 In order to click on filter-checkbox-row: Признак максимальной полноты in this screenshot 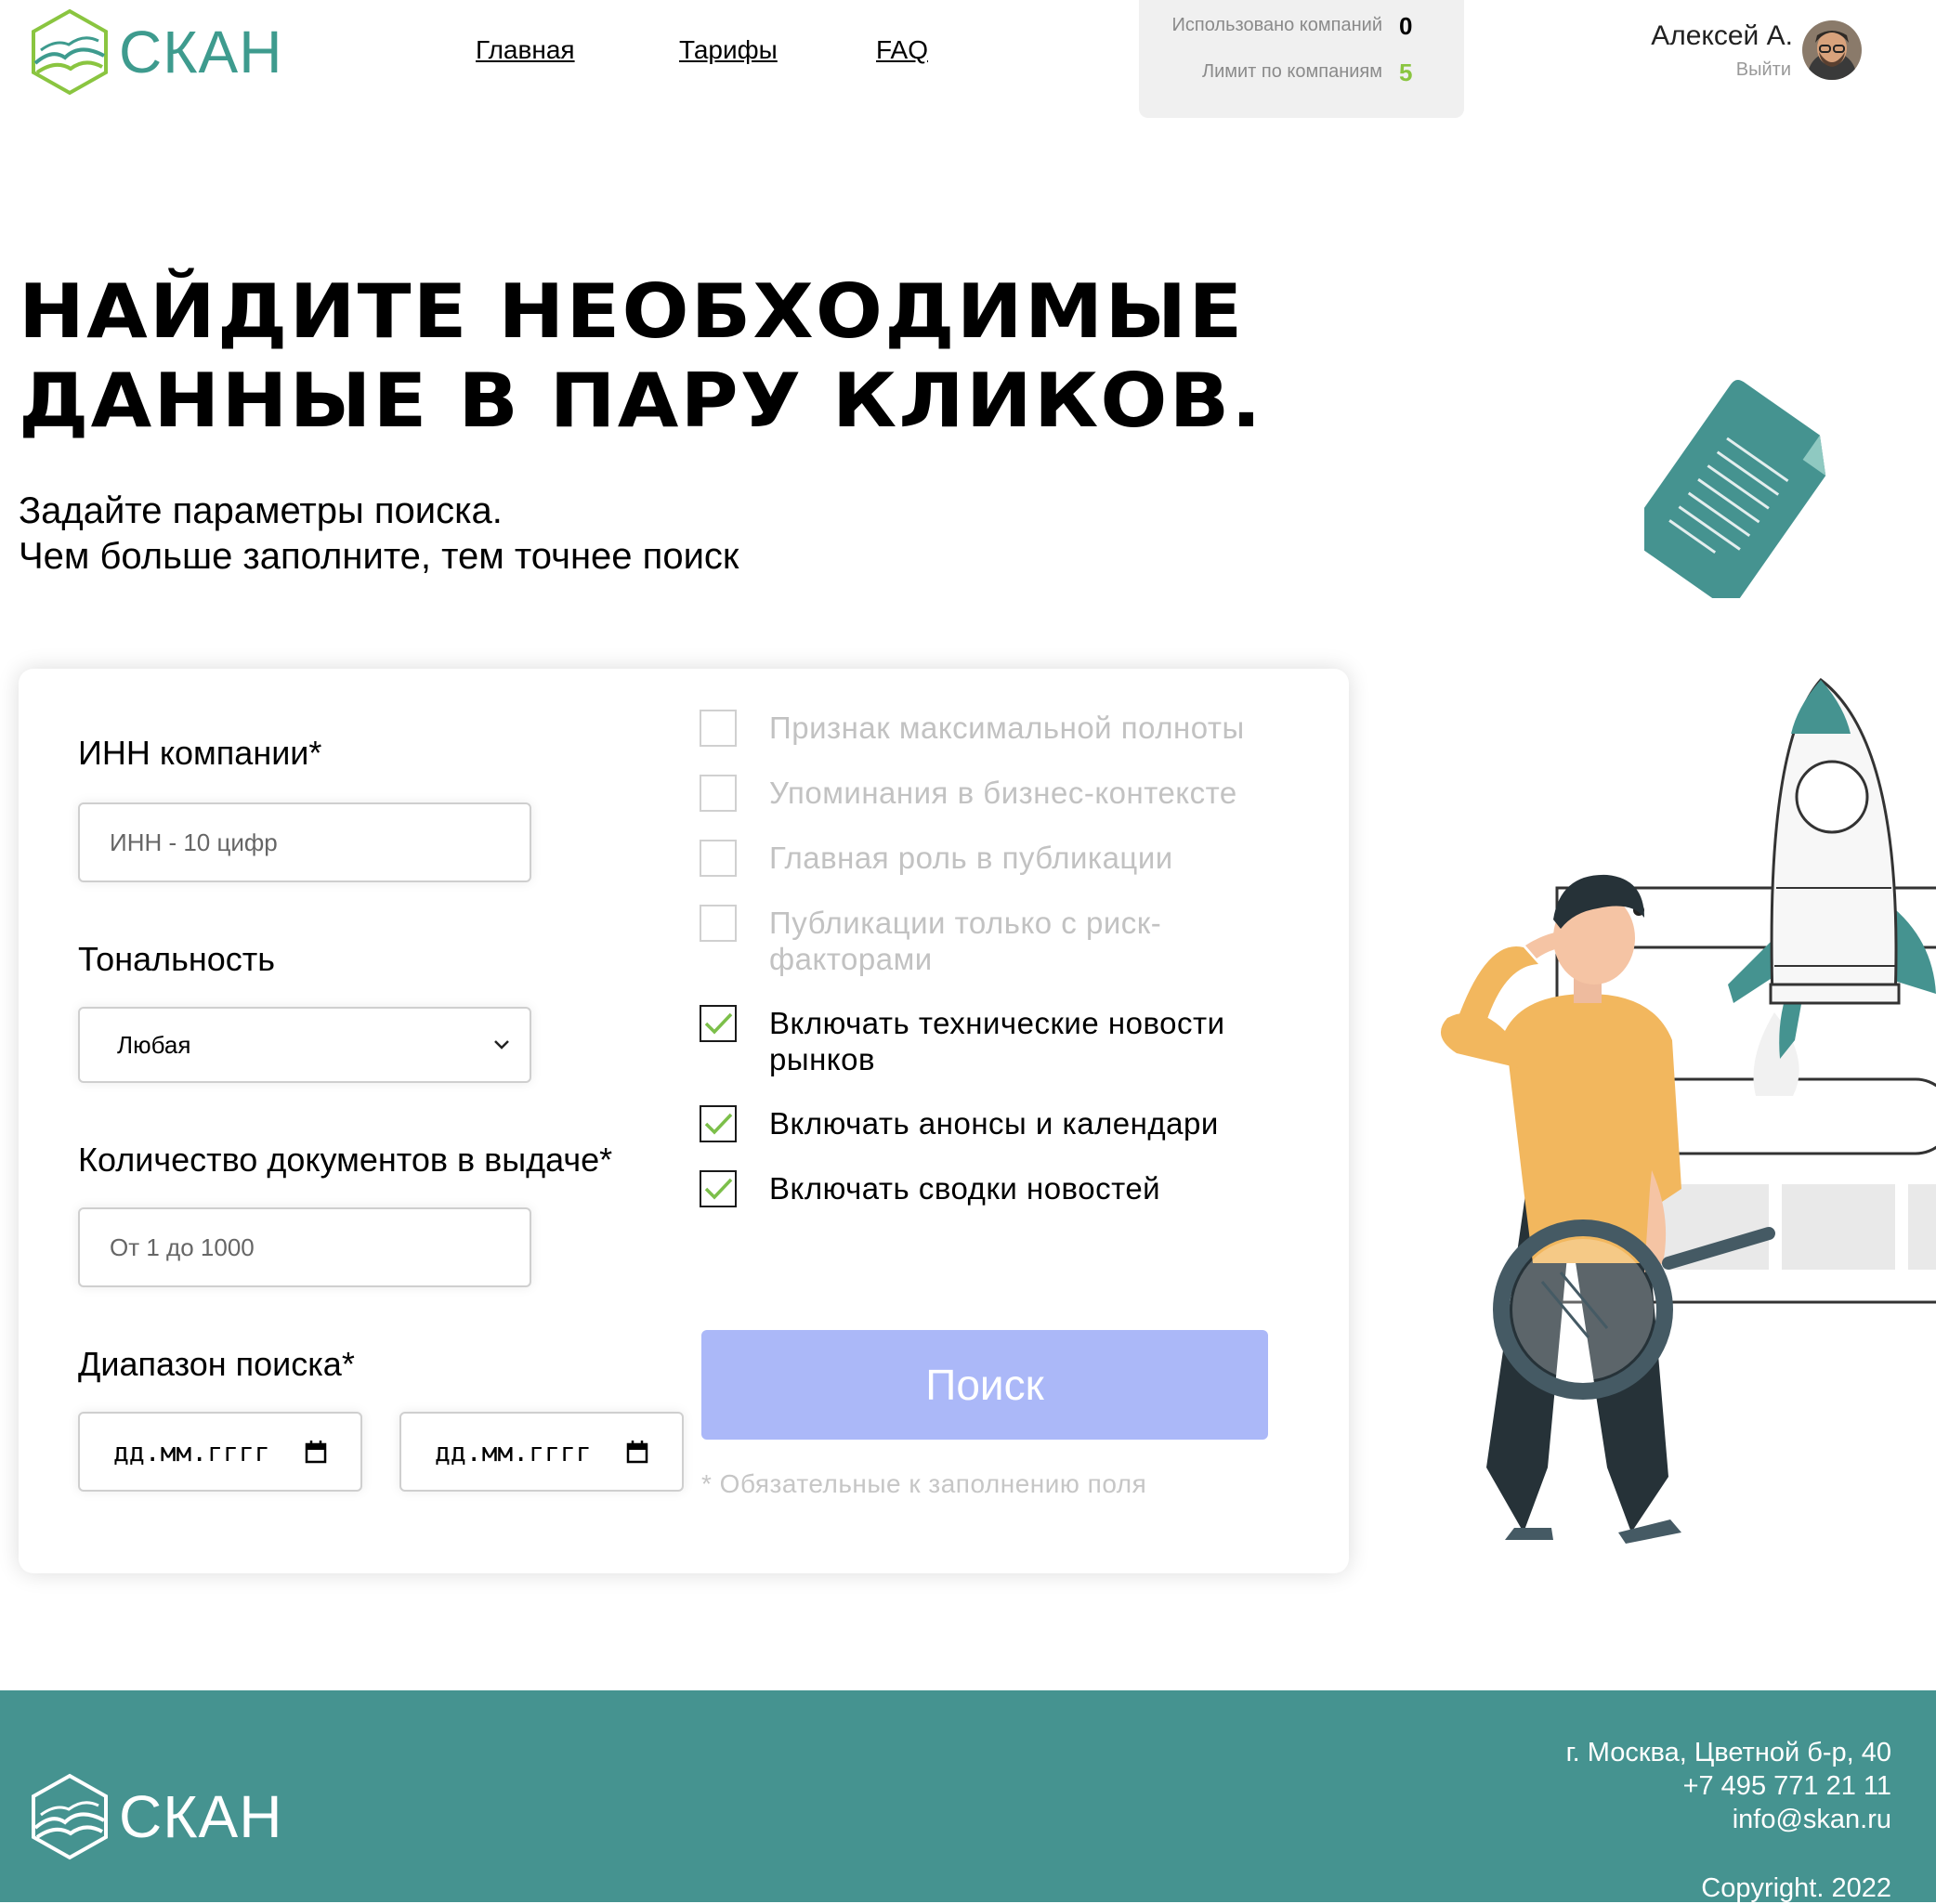, I will do `click(994, 728)`.